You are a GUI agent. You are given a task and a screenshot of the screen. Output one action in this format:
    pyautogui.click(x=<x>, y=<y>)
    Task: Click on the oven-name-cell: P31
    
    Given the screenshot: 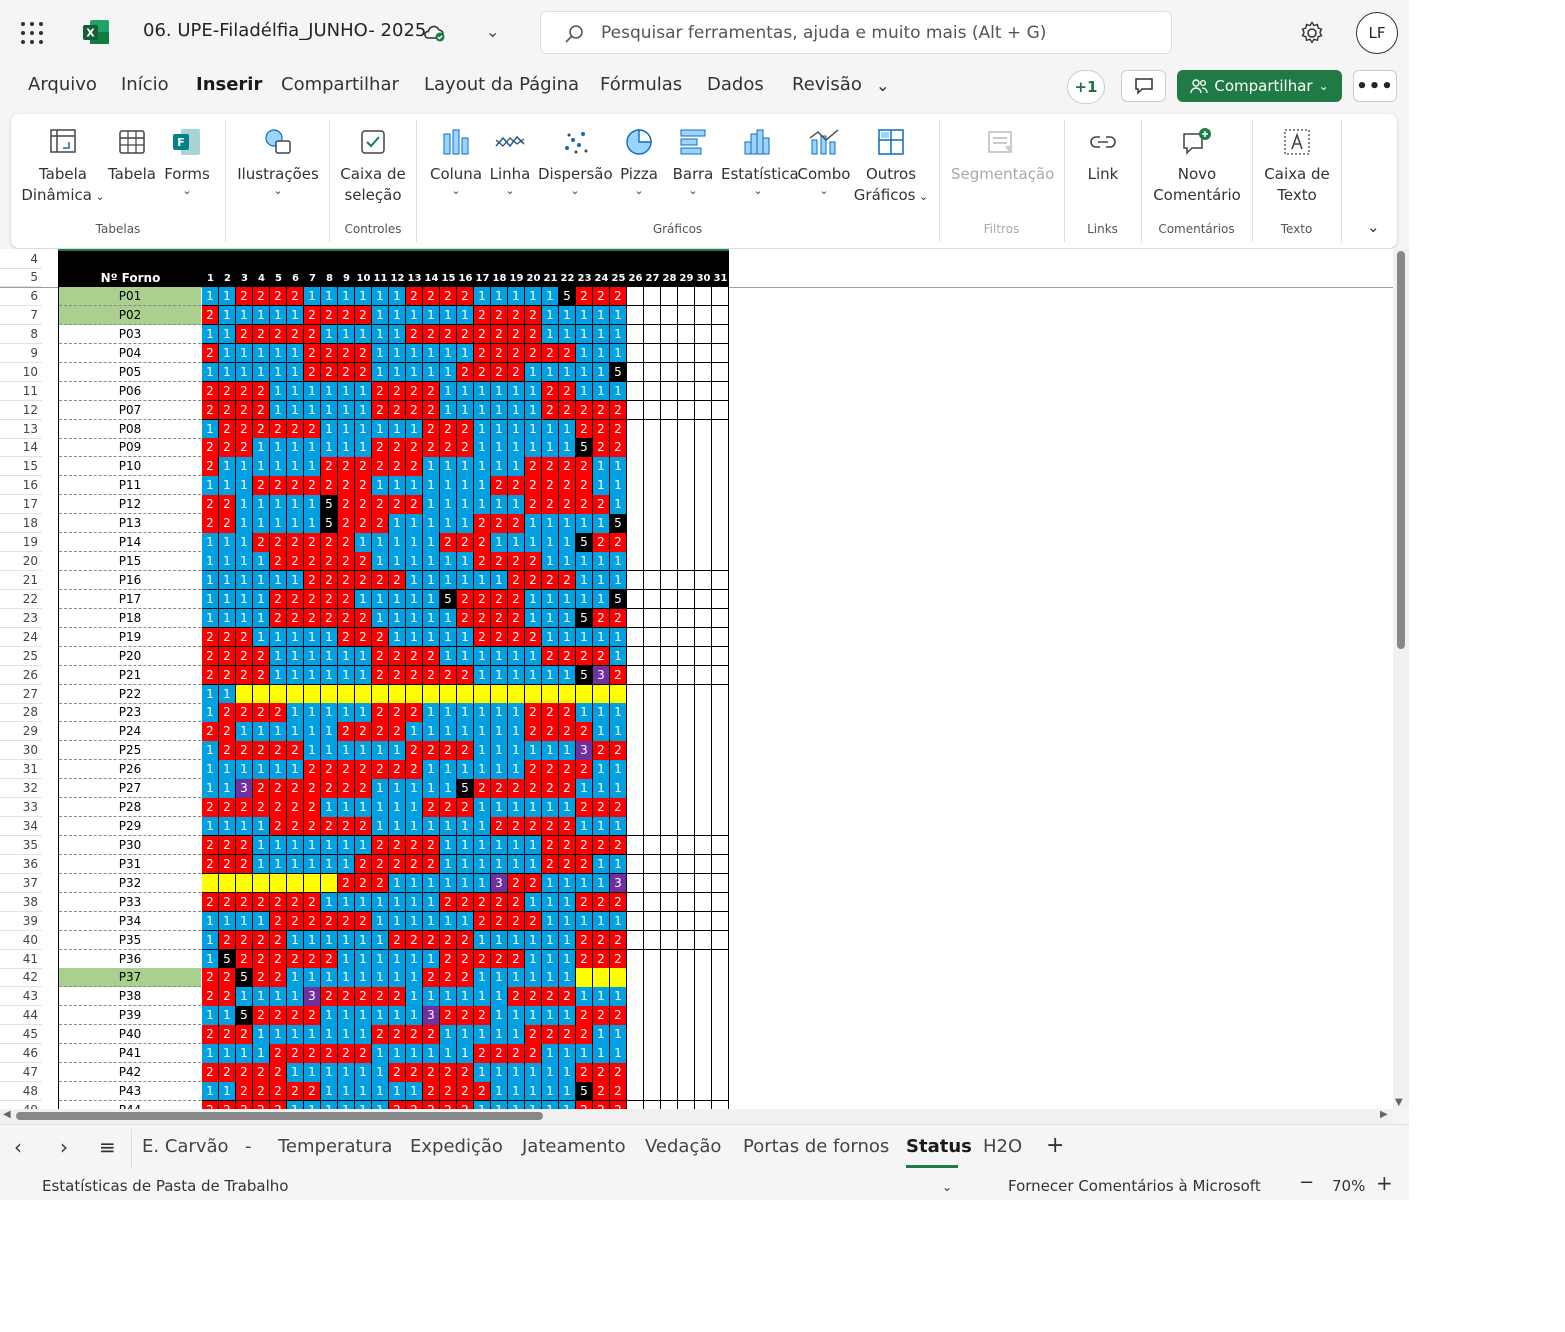 What is the action you would take?
    pyautogui.click(x=130, y=864)
    